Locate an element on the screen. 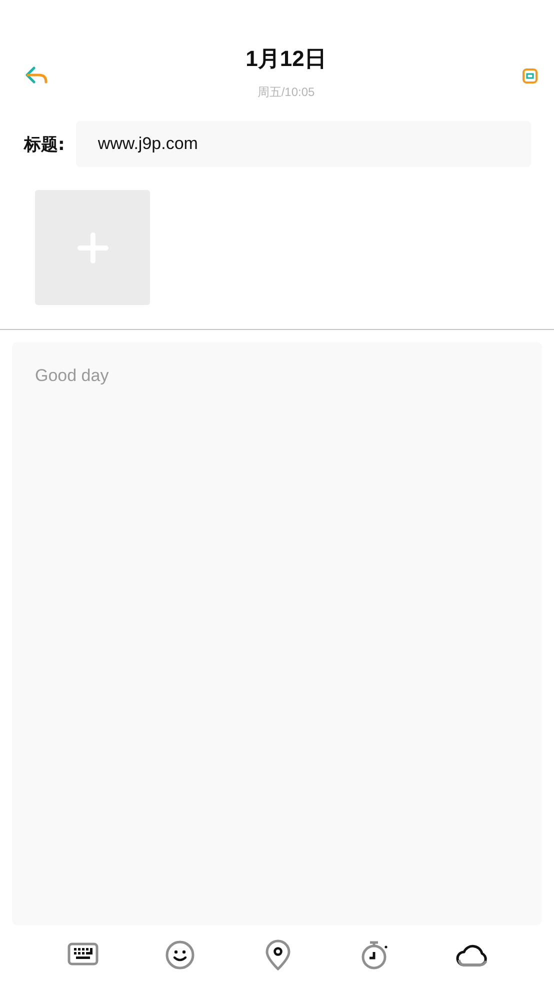 The width and height of the screenshot is (554, 986). date-title: 1月12日 is located at coordinates (286, 58).